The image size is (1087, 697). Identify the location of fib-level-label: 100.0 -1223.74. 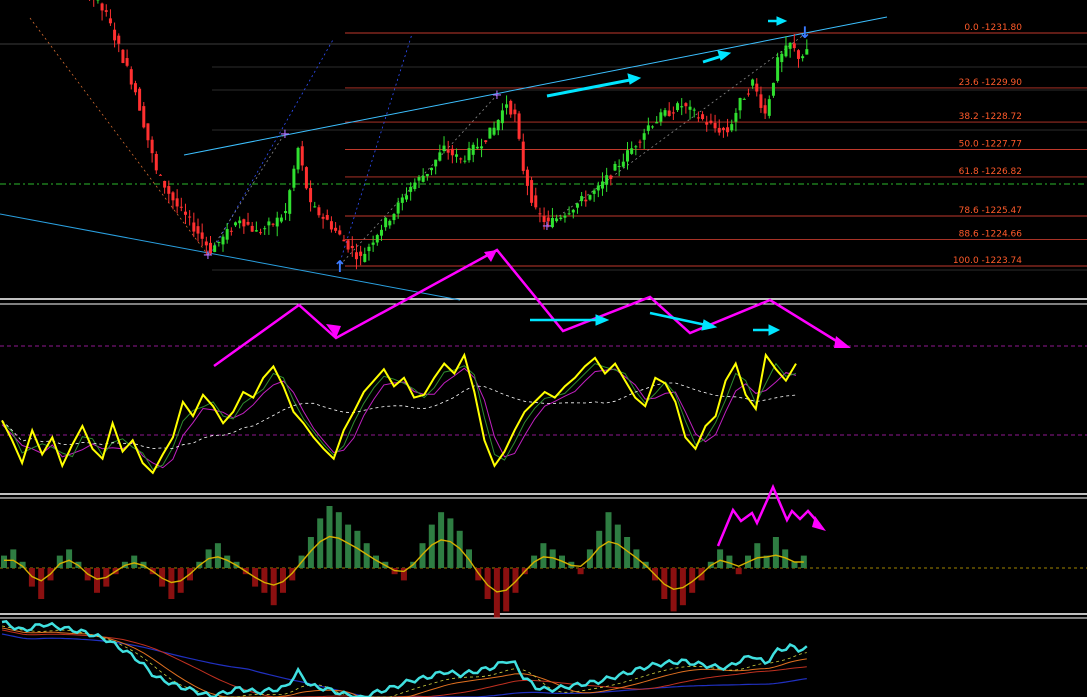
(987, 261).